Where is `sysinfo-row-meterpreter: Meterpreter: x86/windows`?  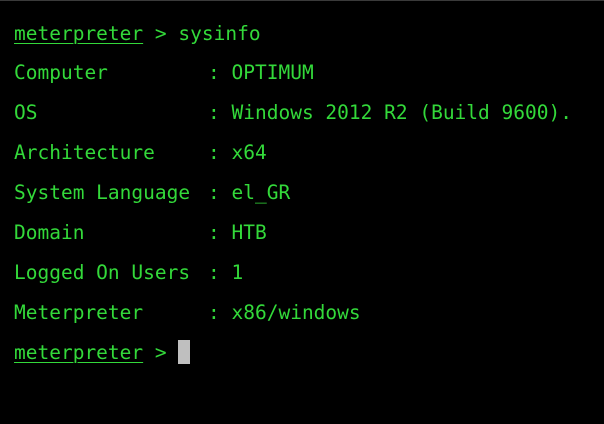 sysinfo-row-meterpreter: Meterpreter: x86/windows is located at coordinates (309, 313).